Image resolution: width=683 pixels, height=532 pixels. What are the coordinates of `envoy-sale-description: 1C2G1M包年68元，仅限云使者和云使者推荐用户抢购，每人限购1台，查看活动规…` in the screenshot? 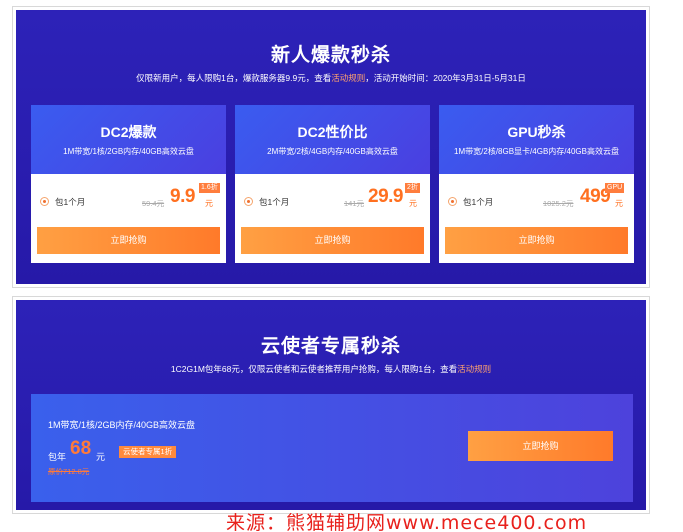 It's located at (331, 369).